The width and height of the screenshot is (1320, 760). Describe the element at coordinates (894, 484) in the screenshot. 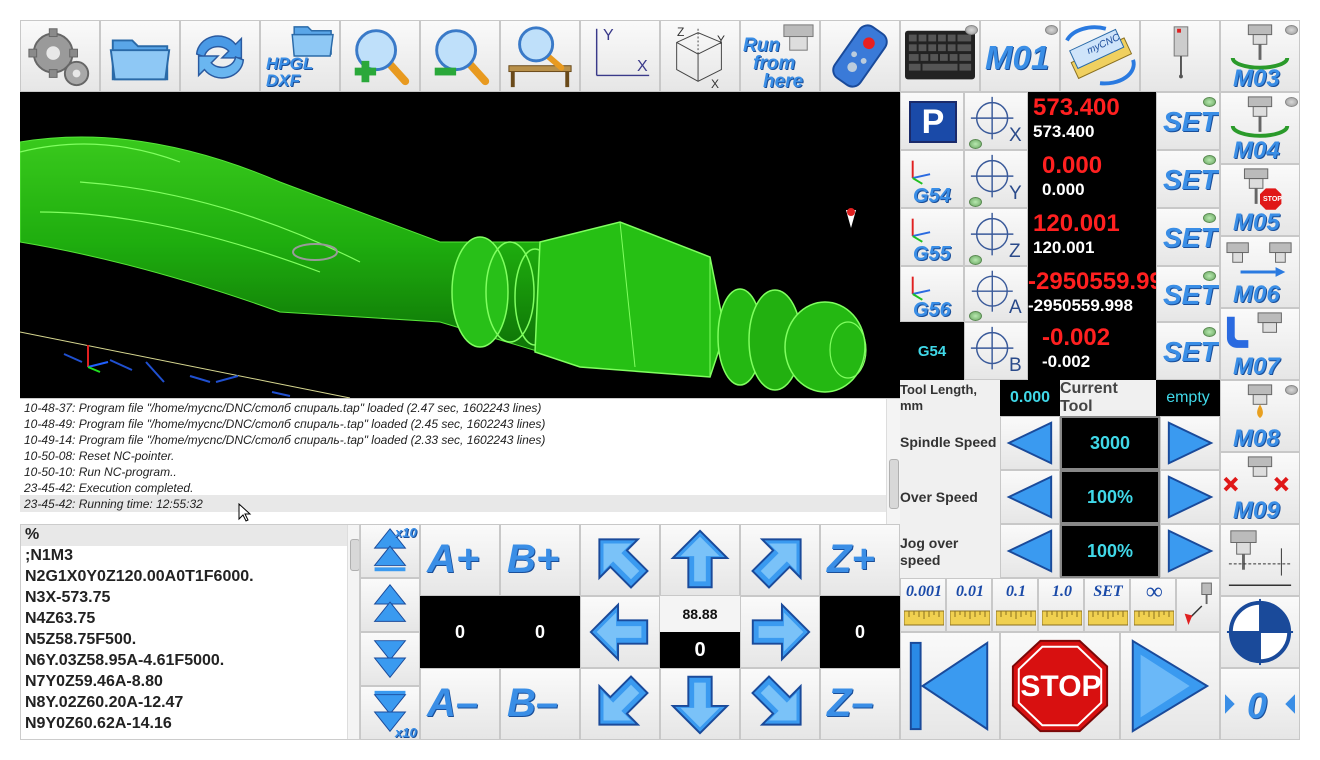

I see `log-scroll-thumb` at that location.